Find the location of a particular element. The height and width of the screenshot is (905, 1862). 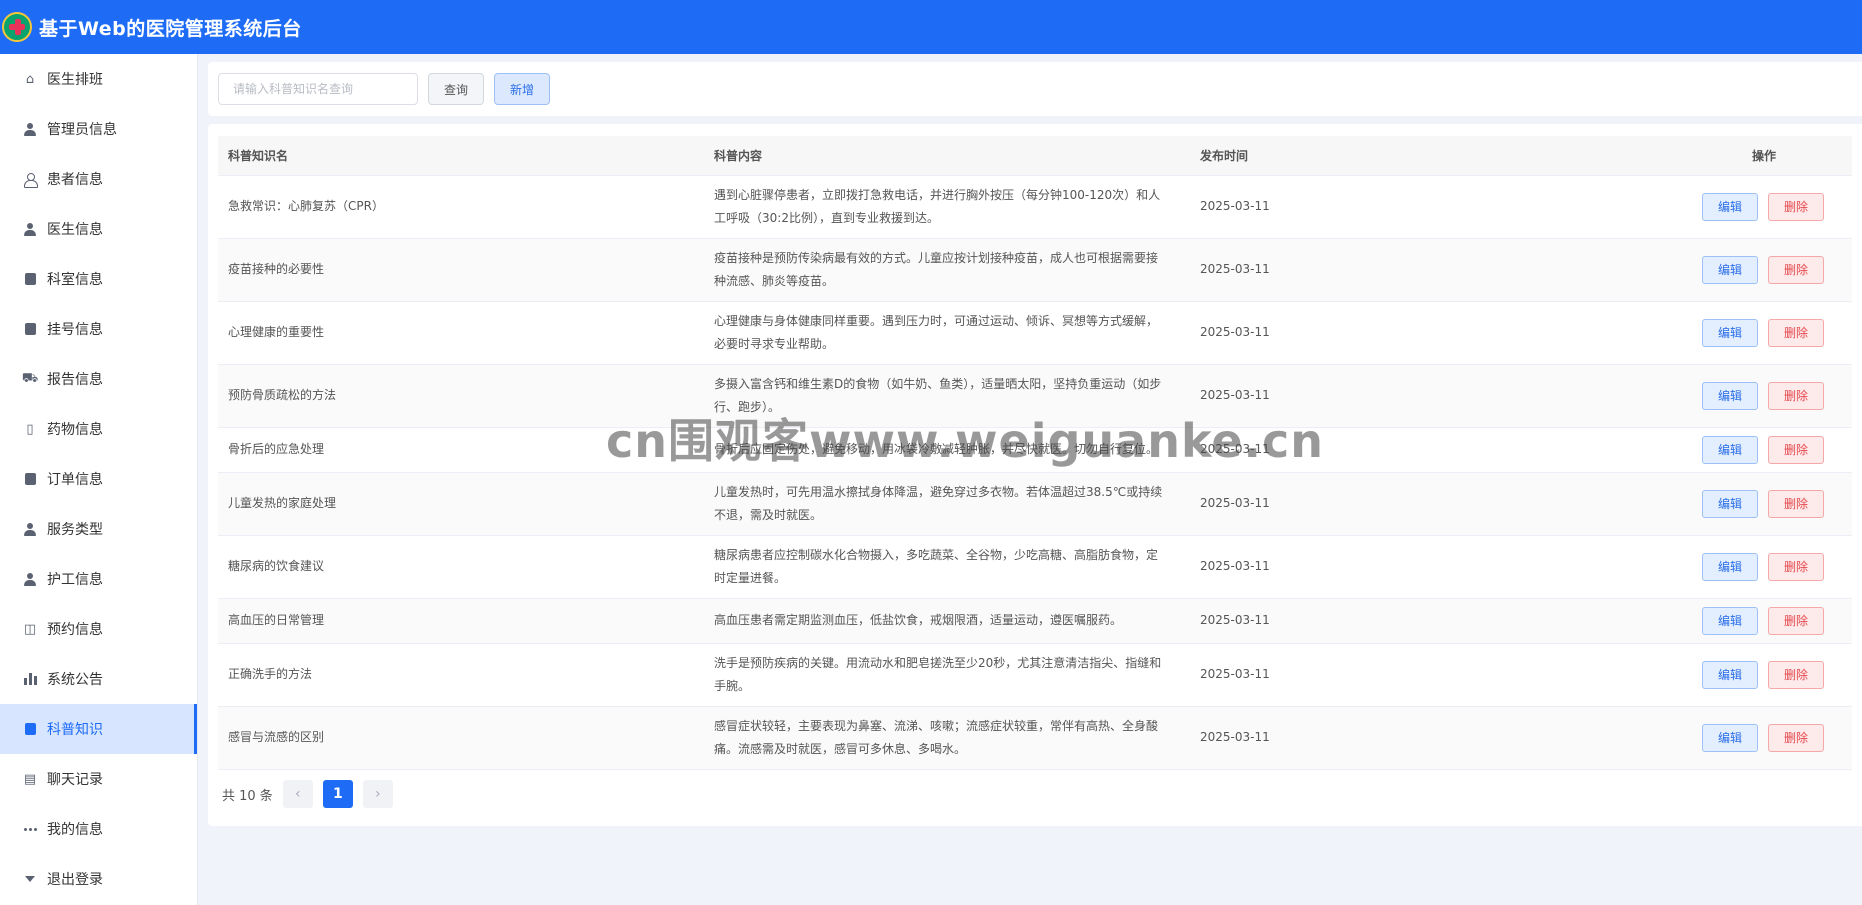

sidebar-item-caregiver-info: 护工信息 is located at coordinates (98, 579).